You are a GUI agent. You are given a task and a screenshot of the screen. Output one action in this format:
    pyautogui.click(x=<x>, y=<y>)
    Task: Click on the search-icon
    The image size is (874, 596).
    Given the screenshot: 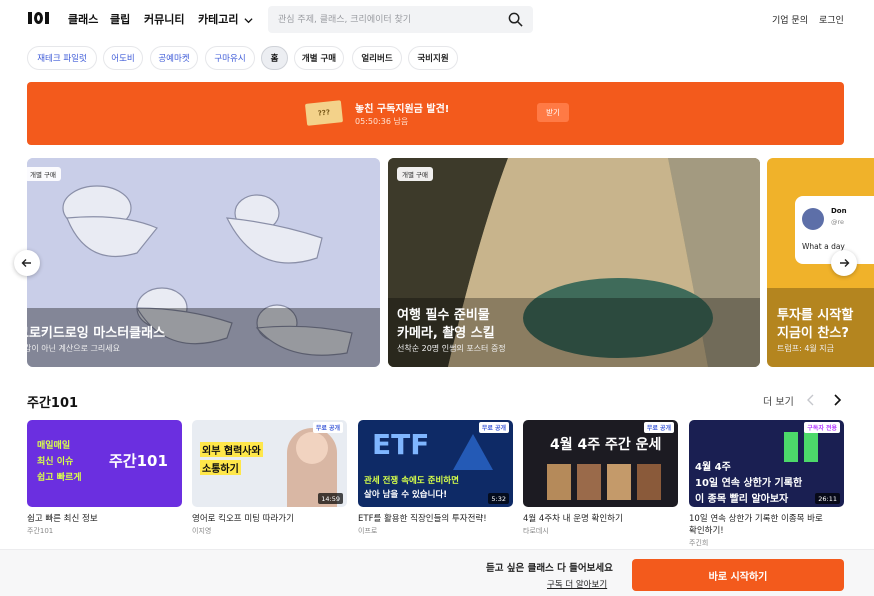 What is the action you would take?
    pyautogui.click(x=515, y=19)
    